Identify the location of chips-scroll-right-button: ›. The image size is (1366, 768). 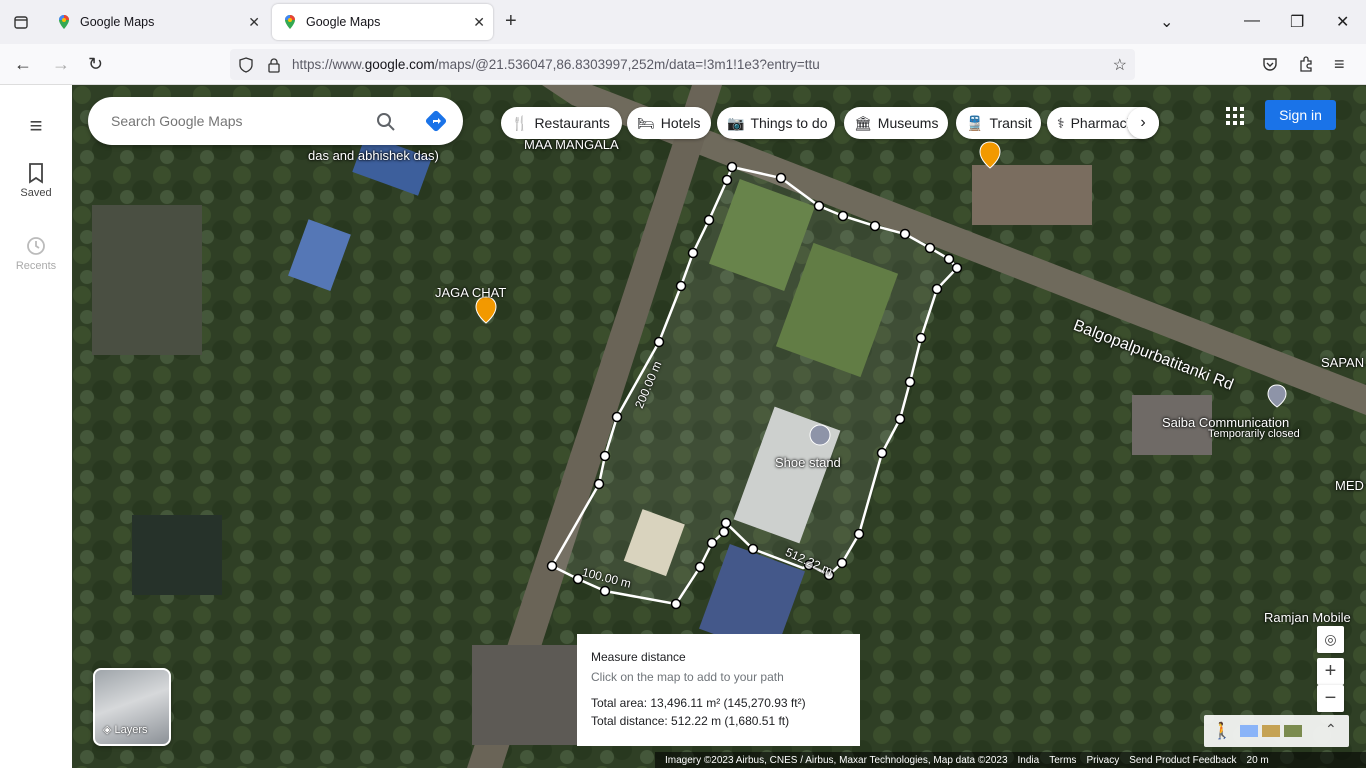
(1143, 123).